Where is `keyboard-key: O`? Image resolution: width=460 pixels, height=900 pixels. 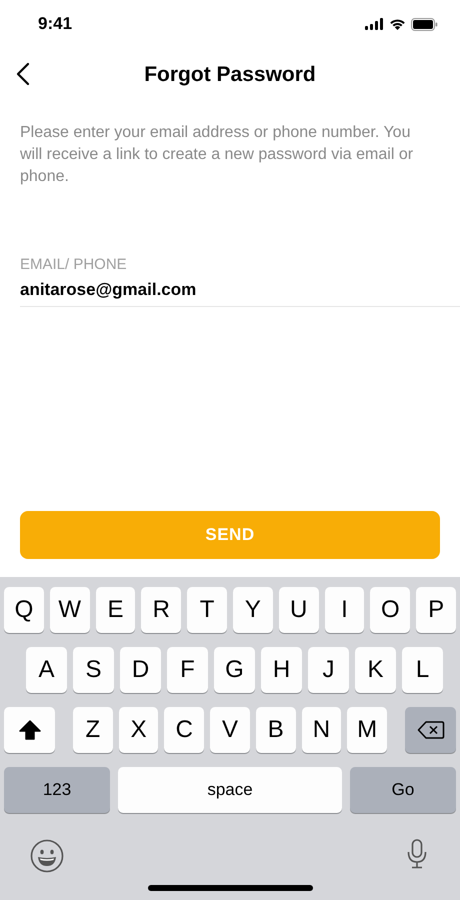
keyboard-key: O is located at coordinates (390, 610).